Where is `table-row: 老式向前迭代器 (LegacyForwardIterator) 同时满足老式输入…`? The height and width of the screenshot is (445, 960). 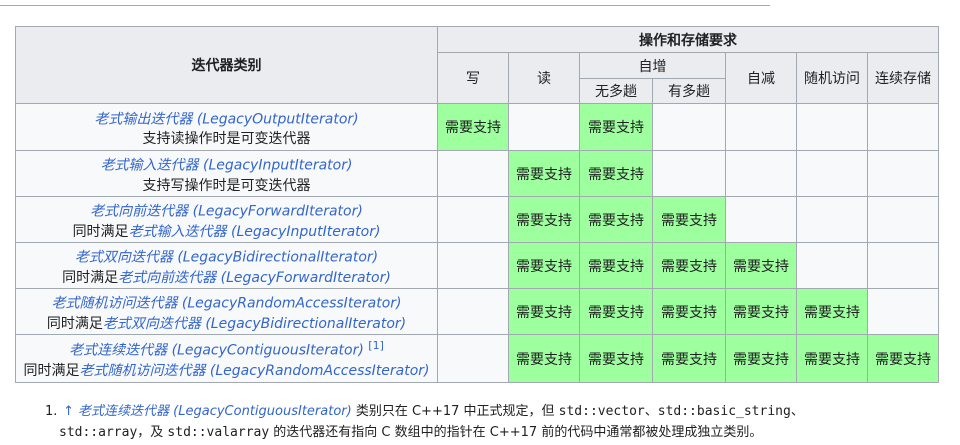 table-row: 老式向前迭代器 (LegacyForwardIterator) 同时满足老式输入… is located at coordinates (477, 219).